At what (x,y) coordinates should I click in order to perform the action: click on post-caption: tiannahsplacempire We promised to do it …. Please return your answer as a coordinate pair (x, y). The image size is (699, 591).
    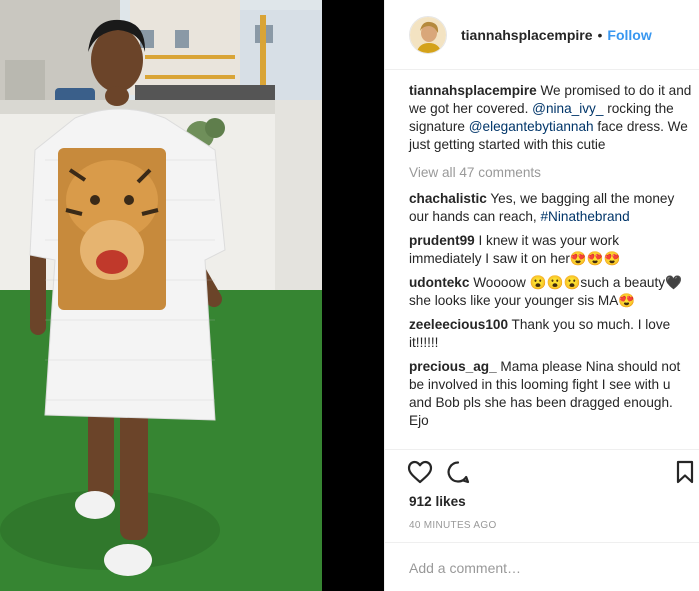
    Looking at the image, I should click on (551, 118).